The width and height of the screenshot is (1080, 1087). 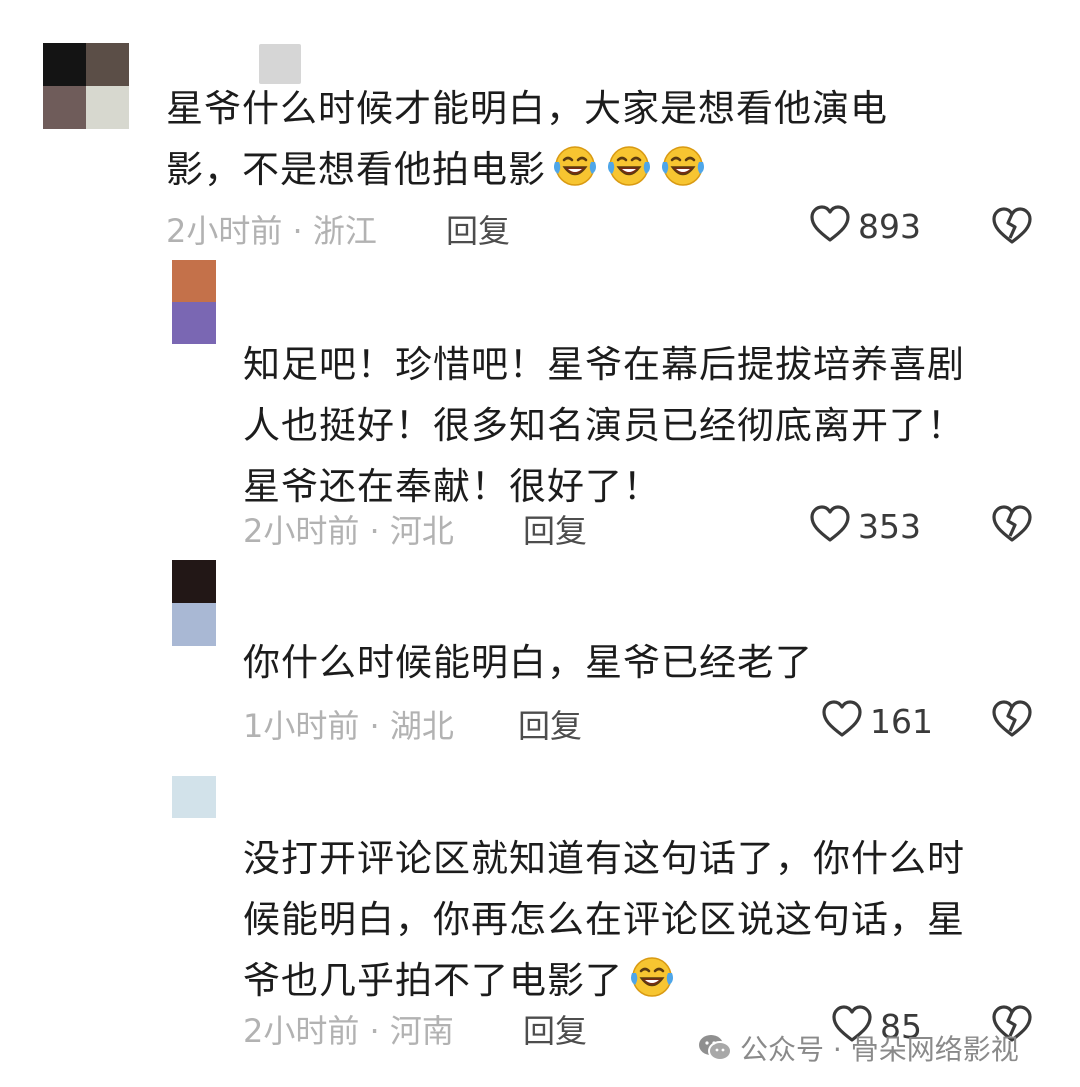 I want to click on reply-text: 你什么时候能明白，星爷已经老了, so click(x=528, y=662).